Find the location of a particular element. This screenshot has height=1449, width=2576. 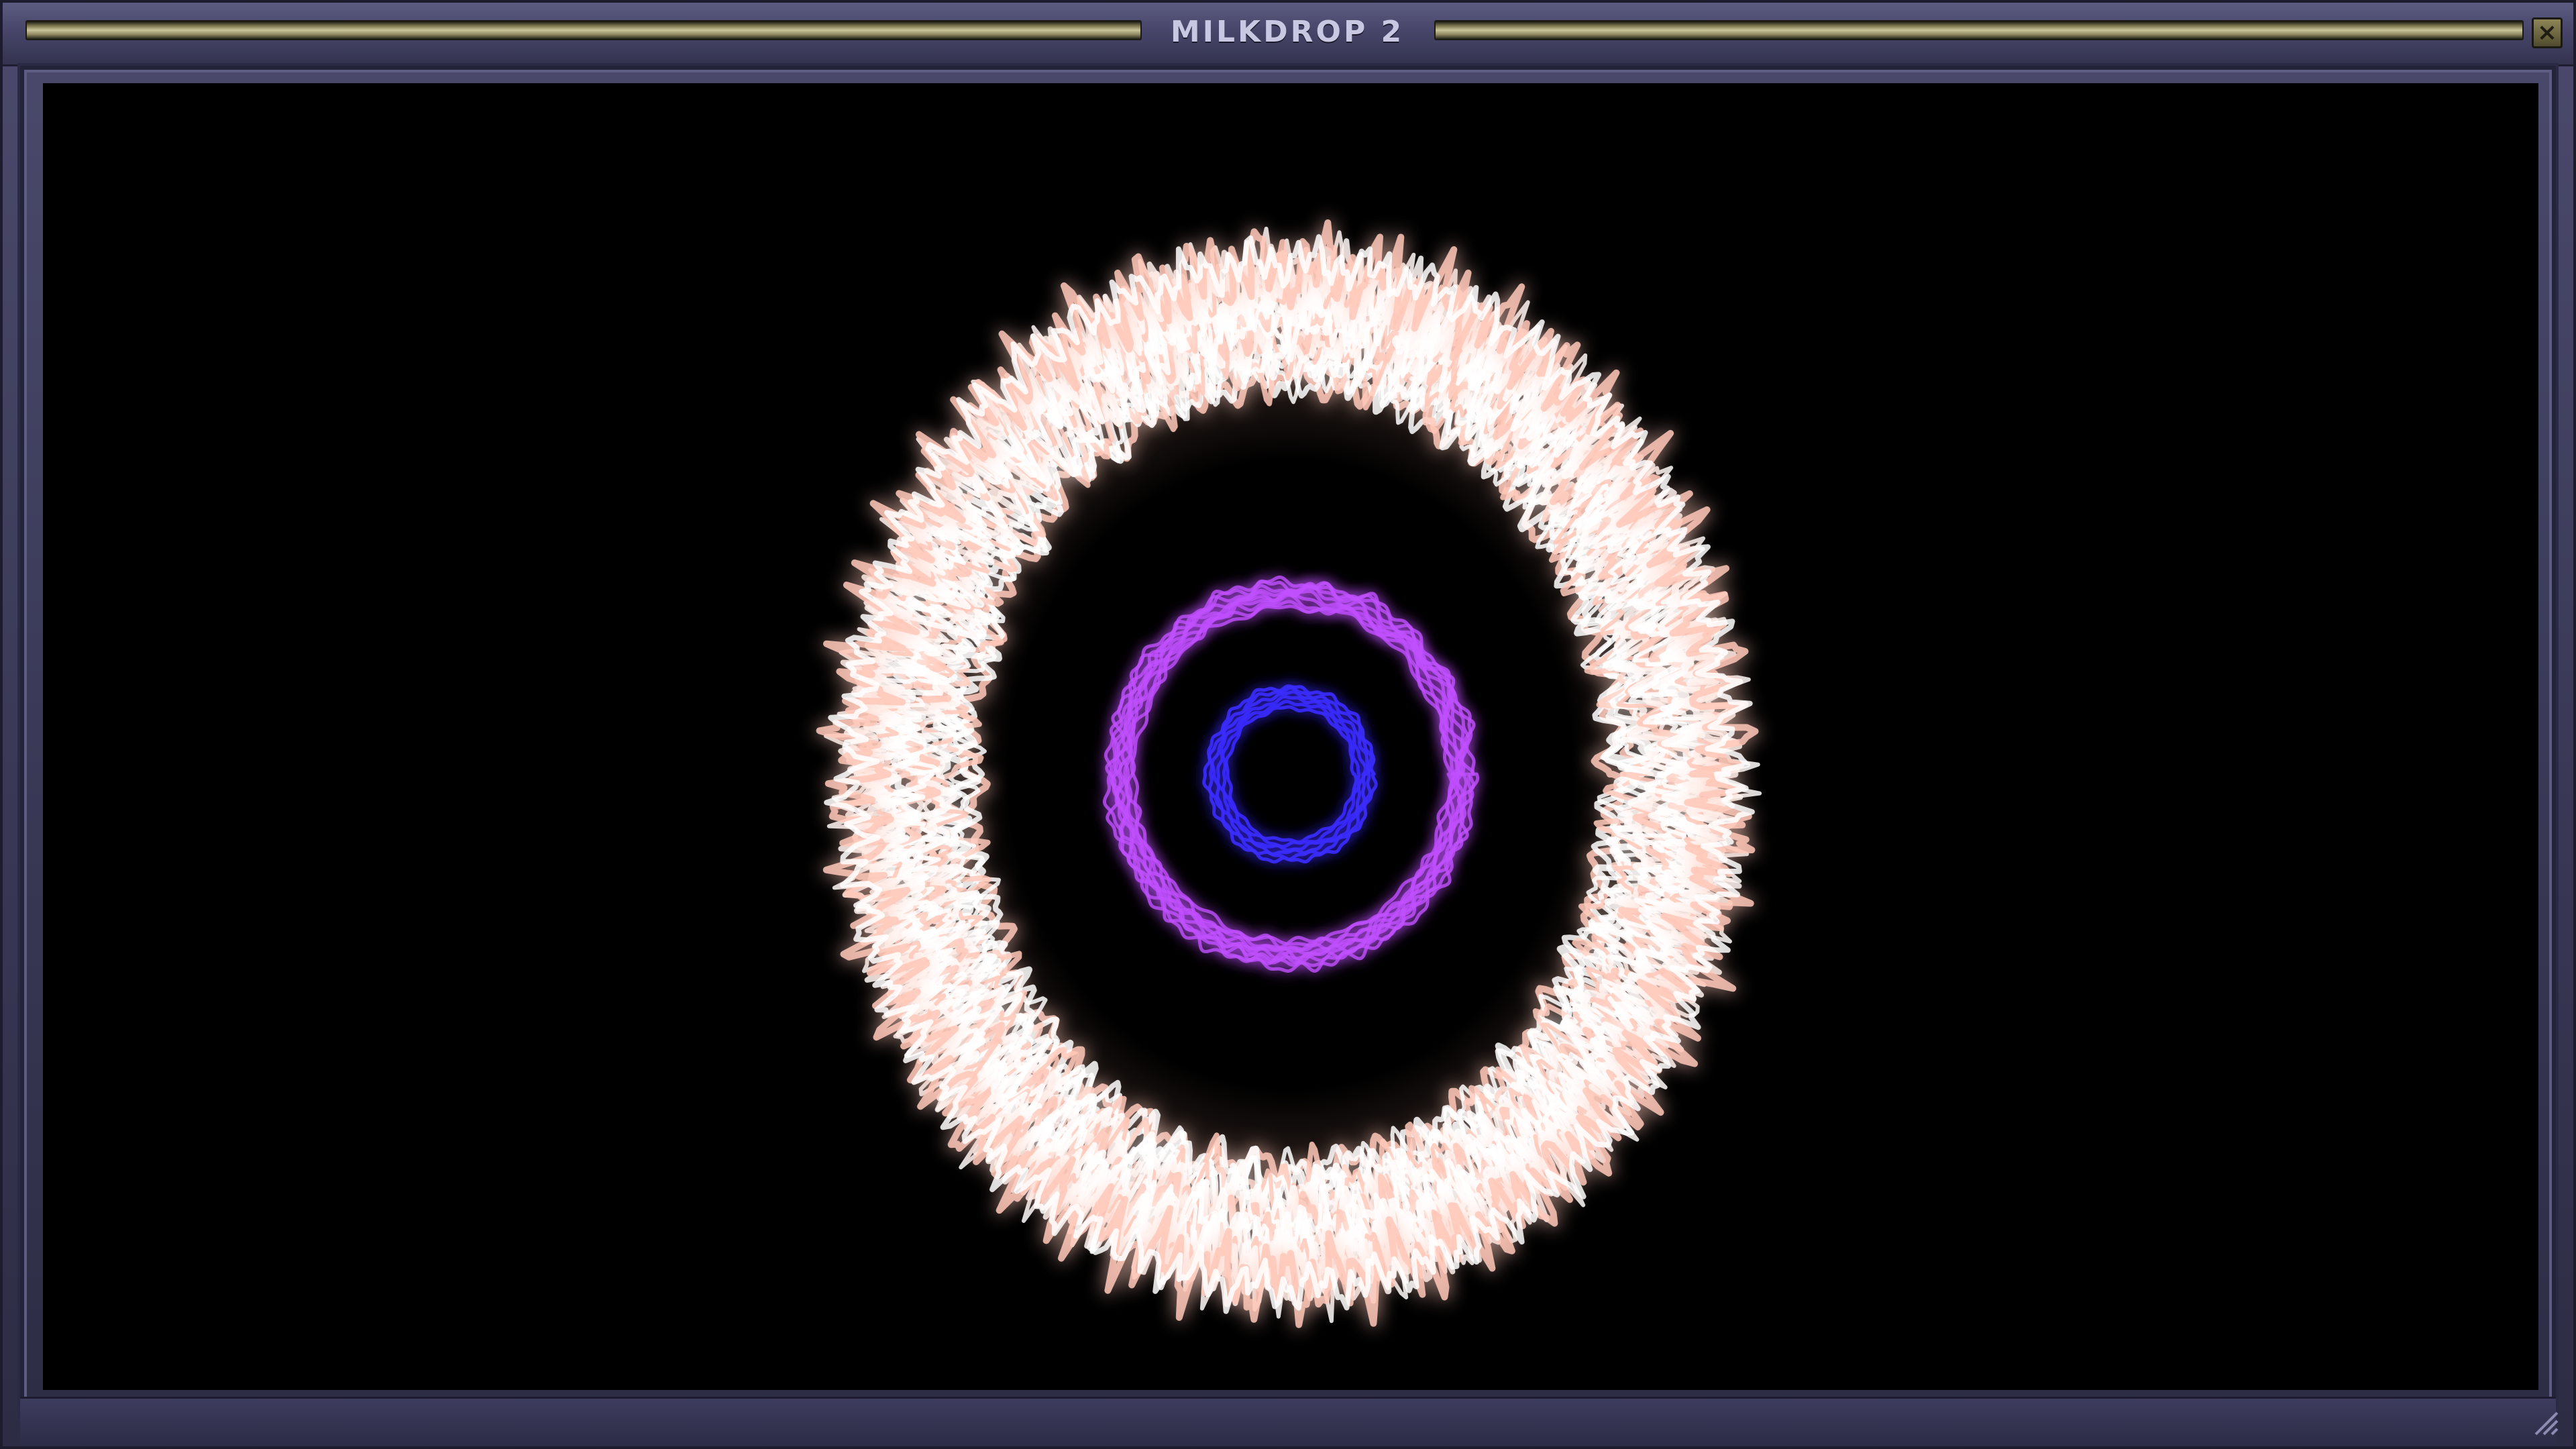

bottom-frame-bar is located at coordinates (1288, 1421).